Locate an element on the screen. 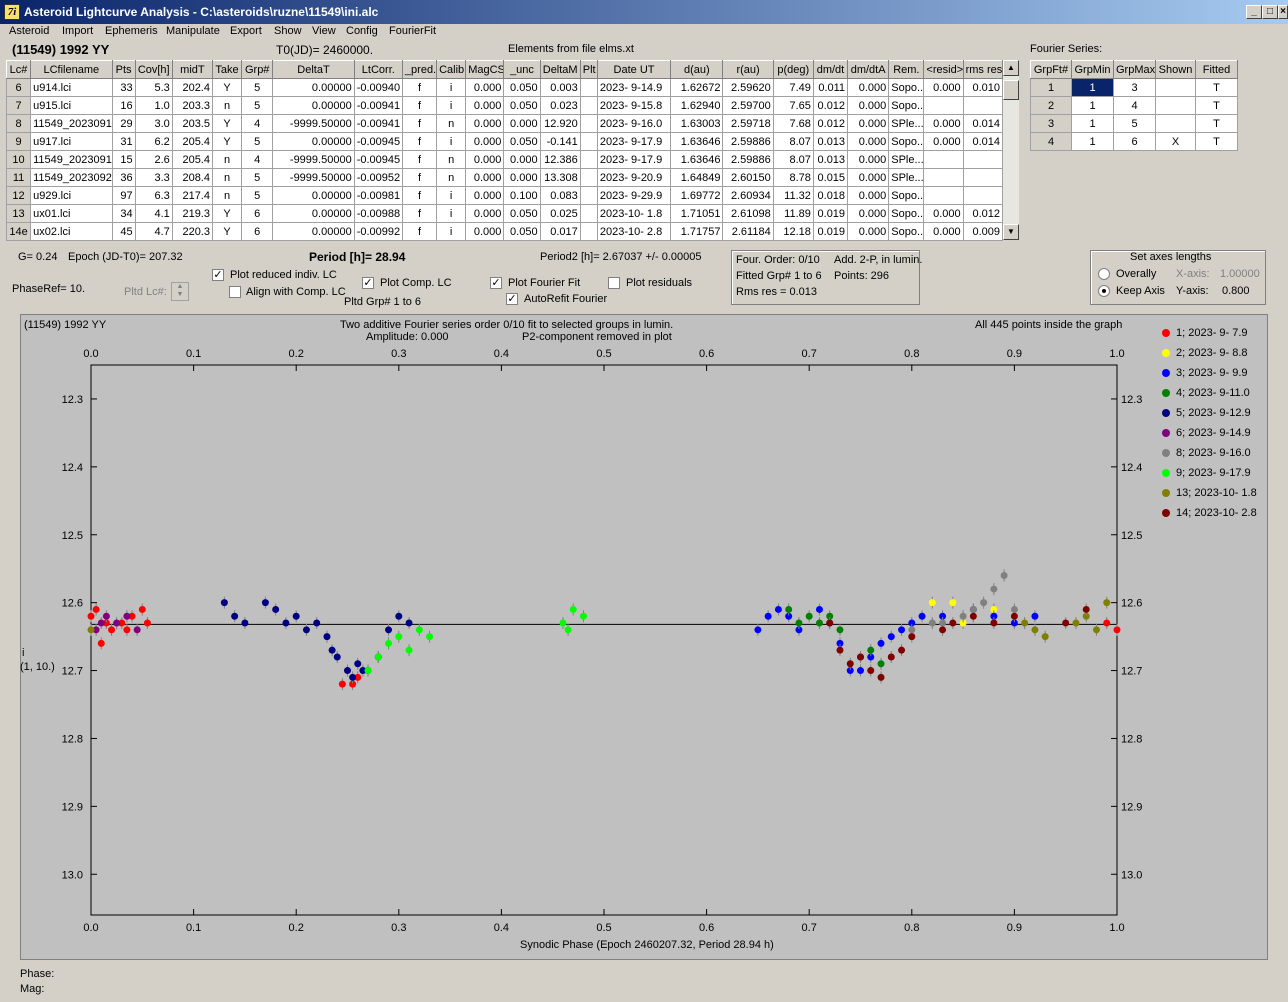 Image resolution: width=1288 pixels, height=1002 pixels. table-cell: 12 is located at coordinates (18, 195).